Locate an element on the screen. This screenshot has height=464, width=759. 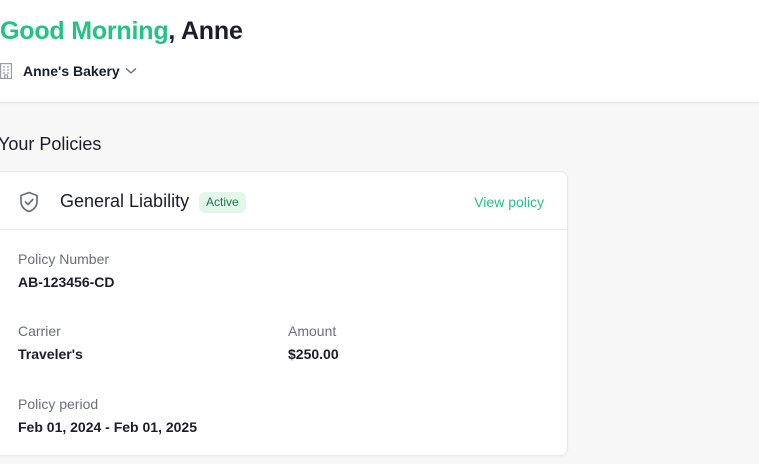
shield-check-icon is located at coordinates (29, 202).